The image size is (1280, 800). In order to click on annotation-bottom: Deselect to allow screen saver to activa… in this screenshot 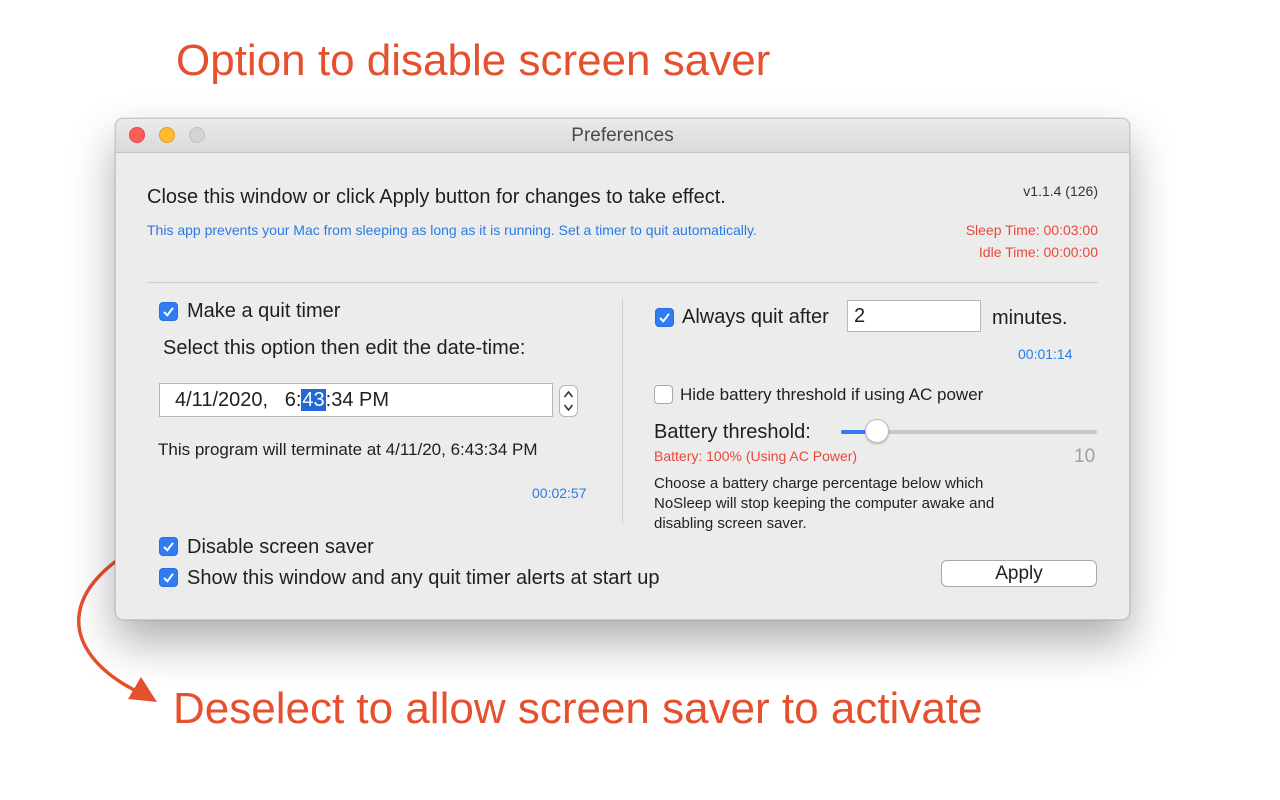, I will do `click(578, 708)`.